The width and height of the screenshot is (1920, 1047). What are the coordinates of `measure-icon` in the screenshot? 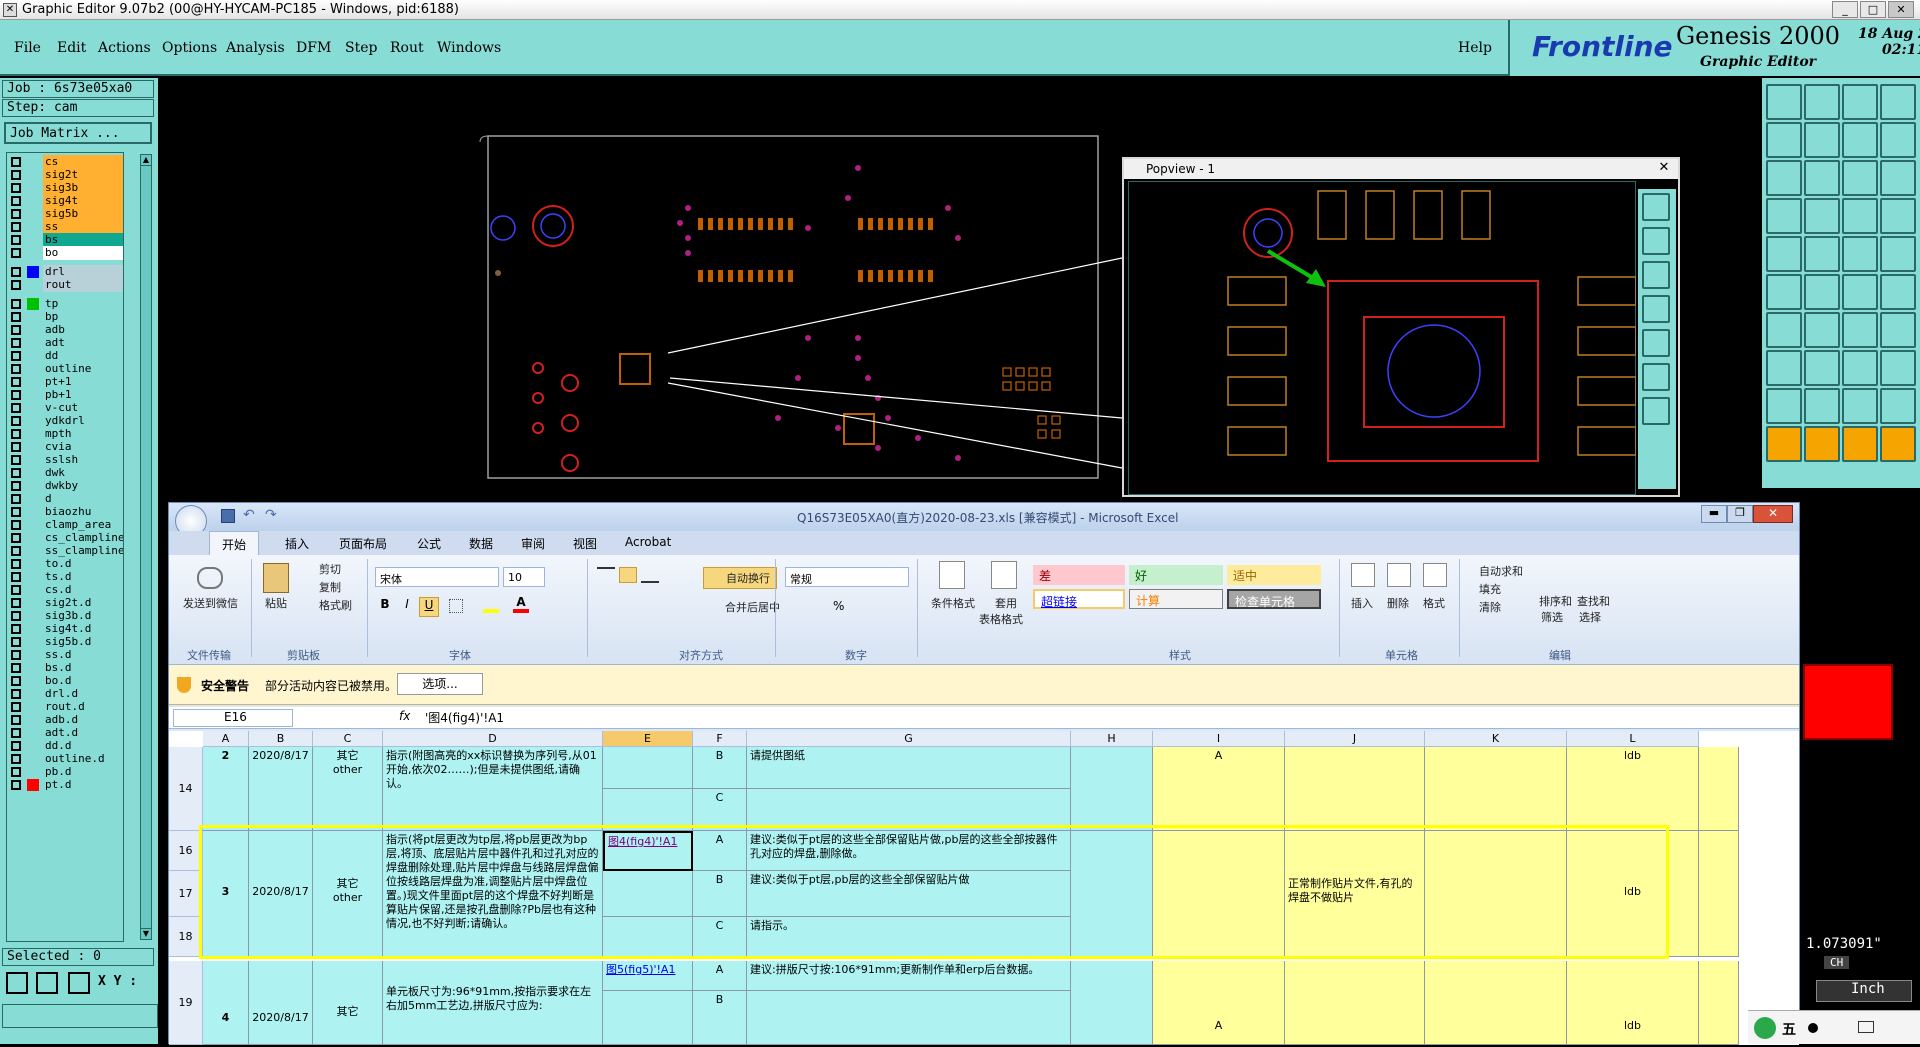 It's located at (1784, 216).